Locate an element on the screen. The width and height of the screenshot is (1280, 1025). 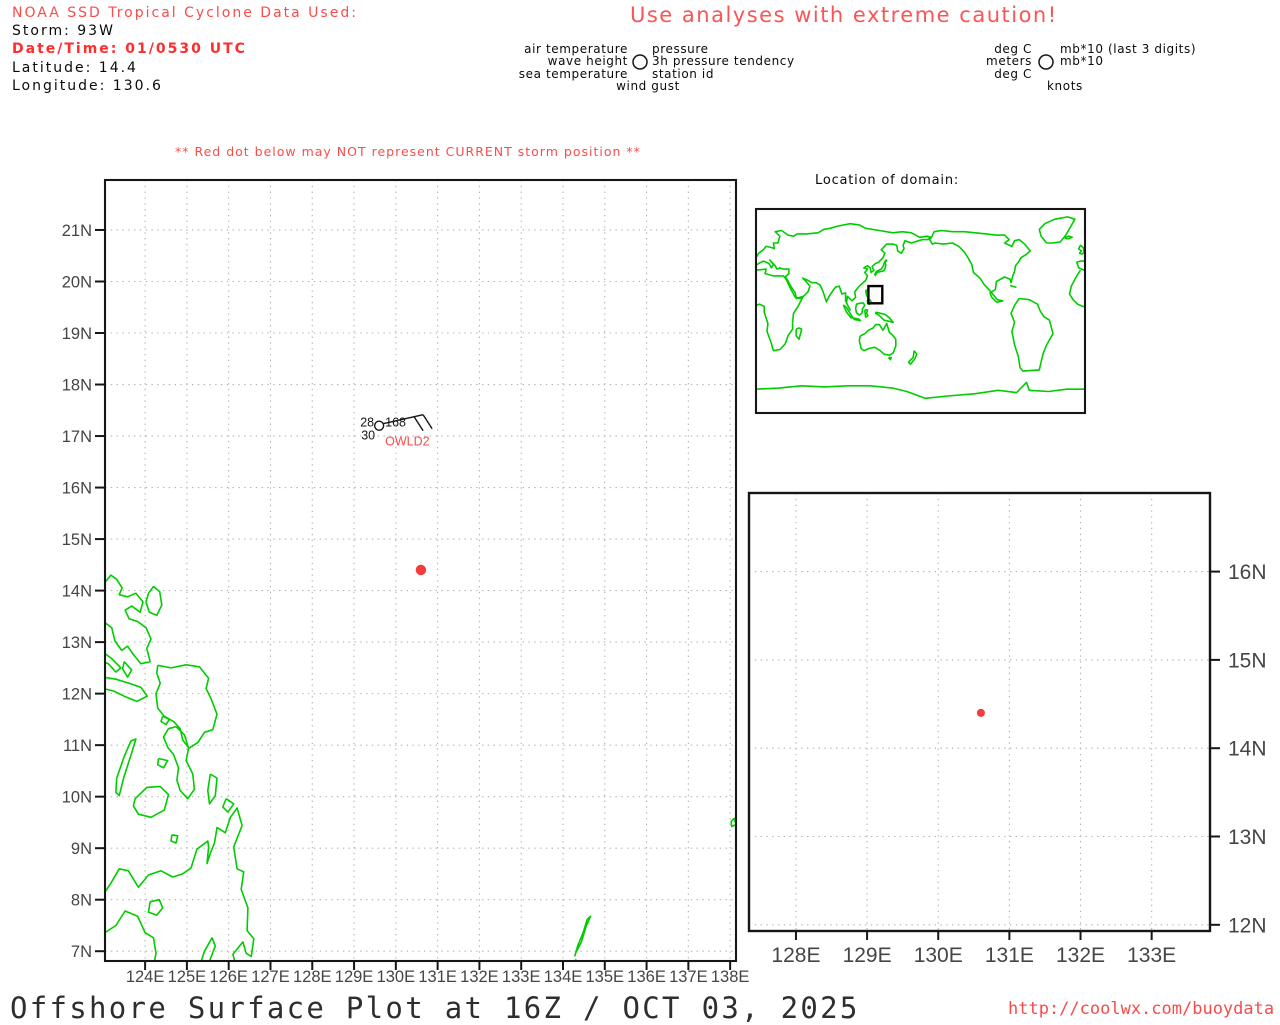
svg-text: 127E is located at coordinates (270, 977).